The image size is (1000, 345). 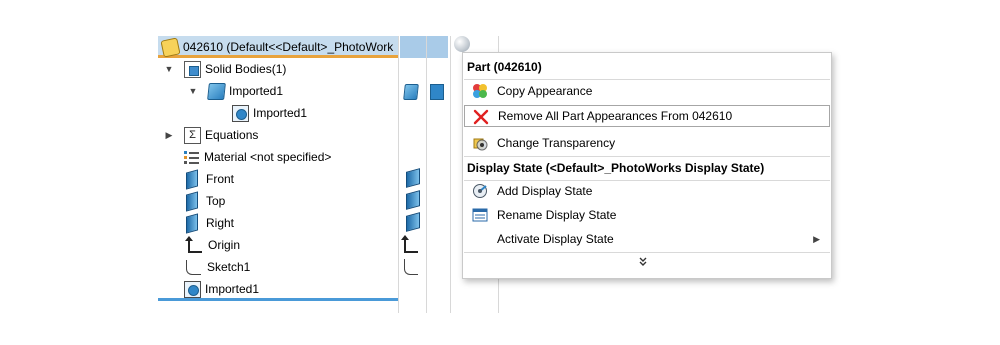 I want to click on tree-item-front-plane: Front, so click(x=210, y=179).